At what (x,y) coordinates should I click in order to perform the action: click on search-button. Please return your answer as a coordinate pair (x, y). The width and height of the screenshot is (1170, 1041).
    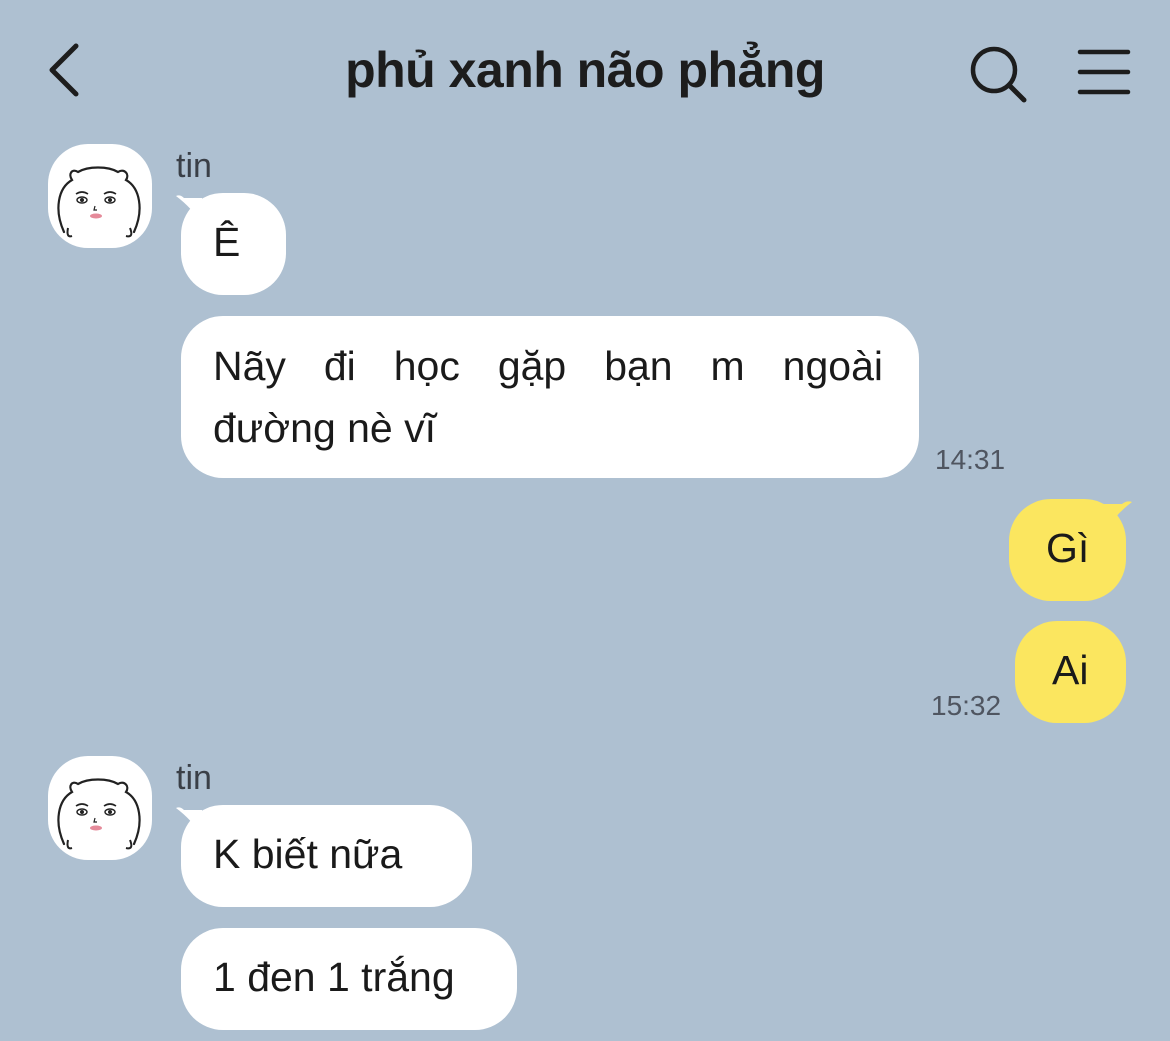
    Looking at the image, I should click on (998, 74).